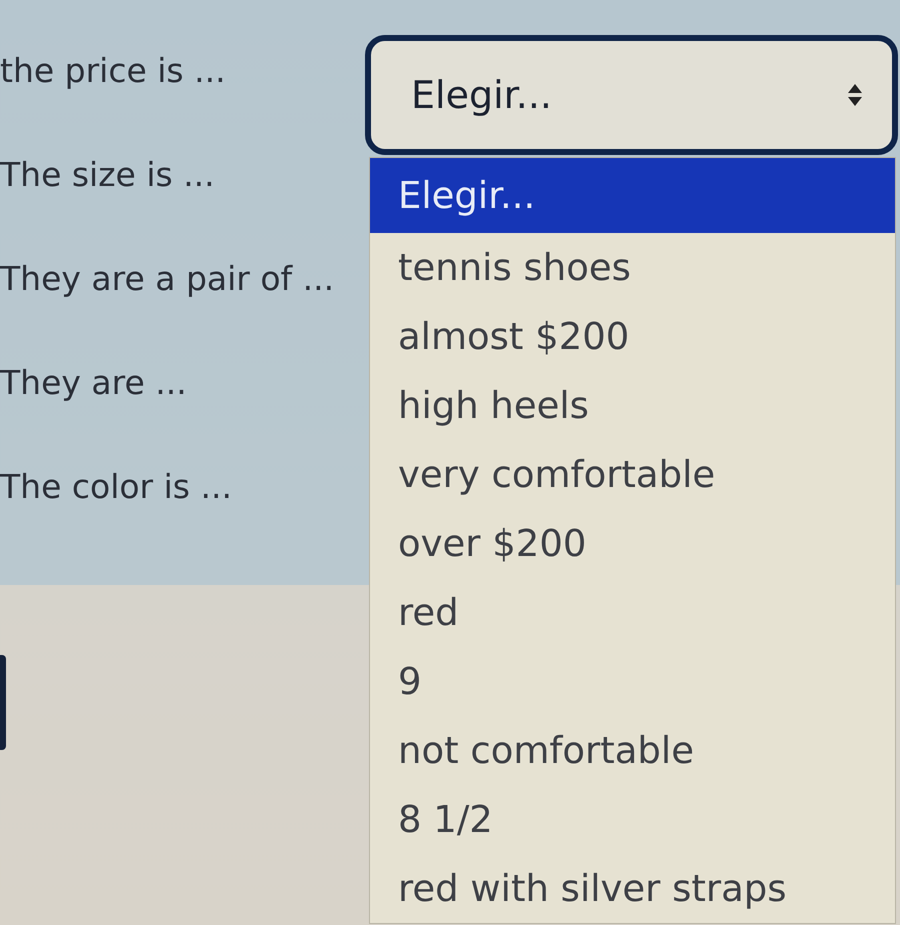  What do you see at coordinates (855, 95) in the screenshot?
I see `up-down-caret-icon` at bounding box center [855, 95].